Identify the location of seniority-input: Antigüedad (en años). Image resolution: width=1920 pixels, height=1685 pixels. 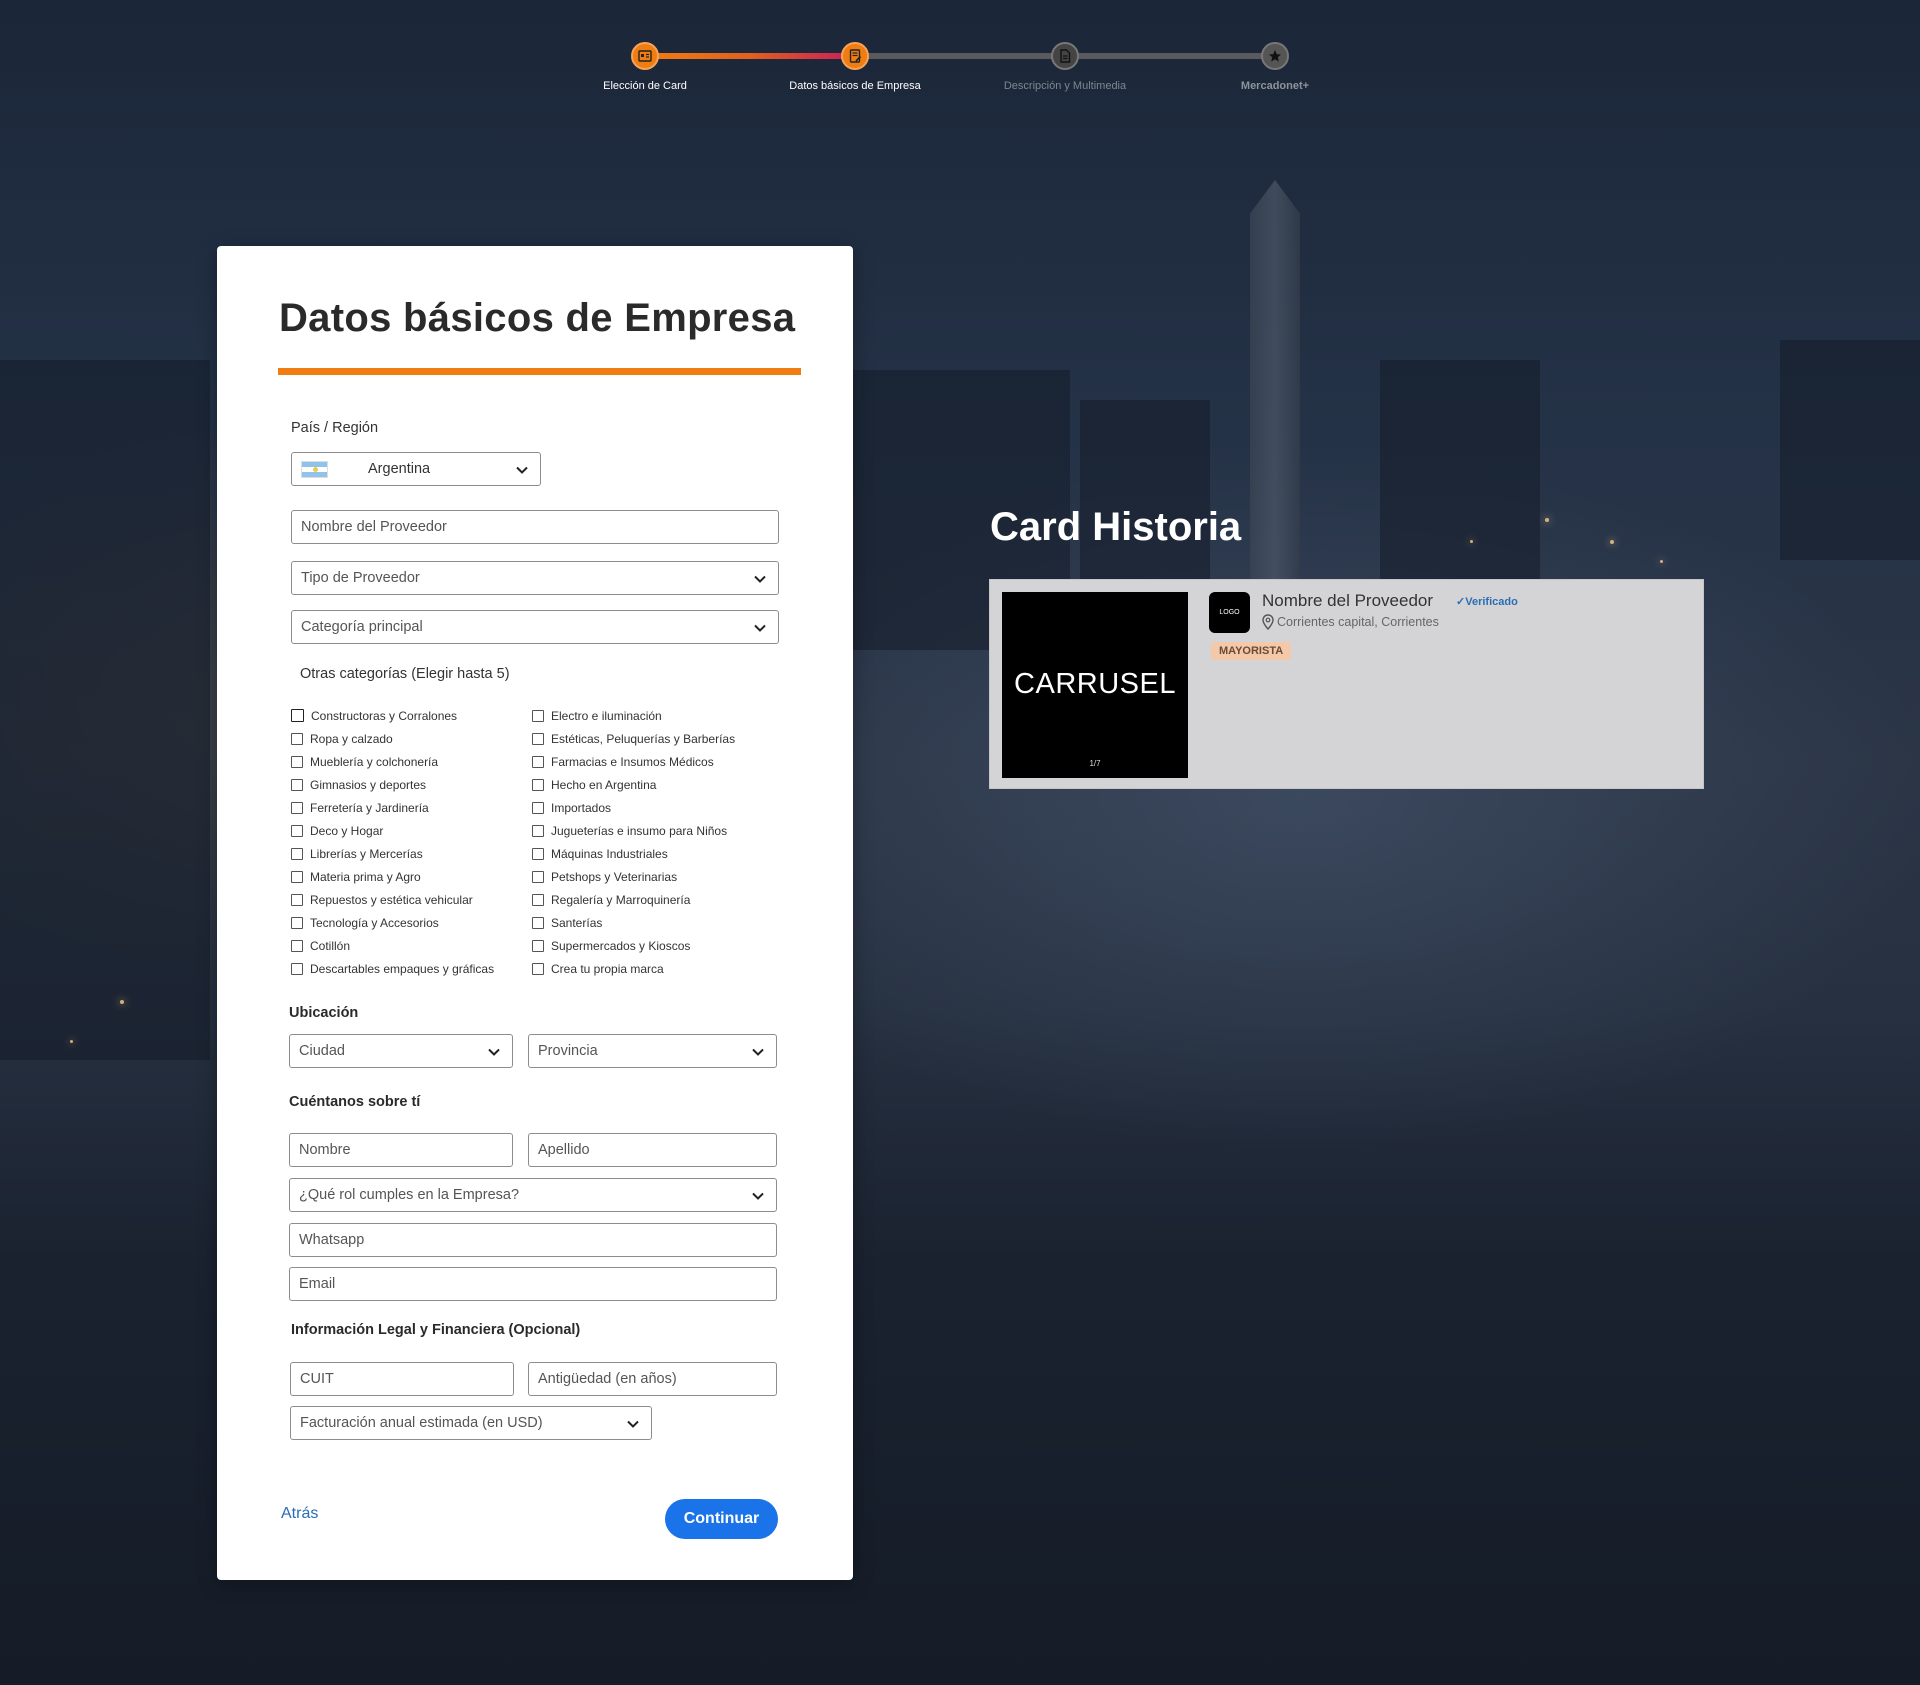
(652, 1379).